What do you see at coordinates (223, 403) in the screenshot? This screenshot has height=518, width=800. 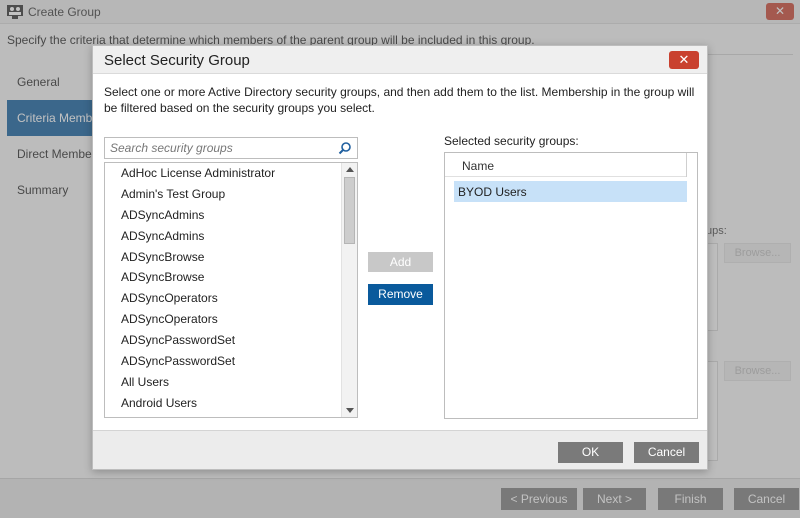 I see `list-item: Android Users` at bounding box center [223, 403].